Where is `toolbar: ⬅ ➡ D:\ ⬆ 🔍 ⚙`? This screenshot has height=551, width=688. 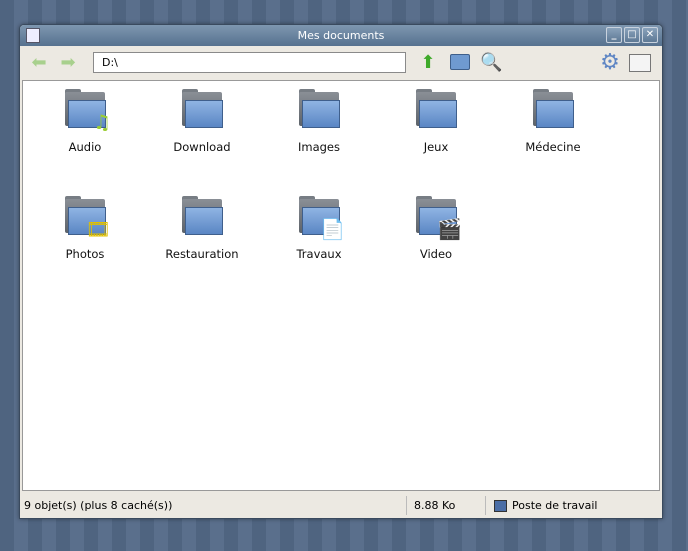
toolbar: ⬅ ➡ D:\ ⬆ 🔍 ⚙ is located at coordinates (341, 62).